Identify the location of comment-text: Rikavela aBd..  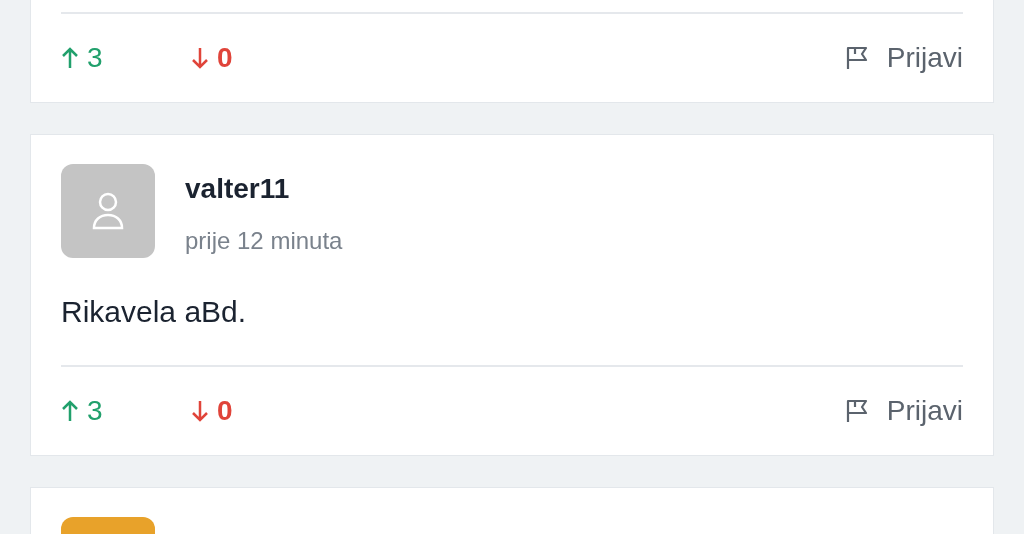
(154, 312).